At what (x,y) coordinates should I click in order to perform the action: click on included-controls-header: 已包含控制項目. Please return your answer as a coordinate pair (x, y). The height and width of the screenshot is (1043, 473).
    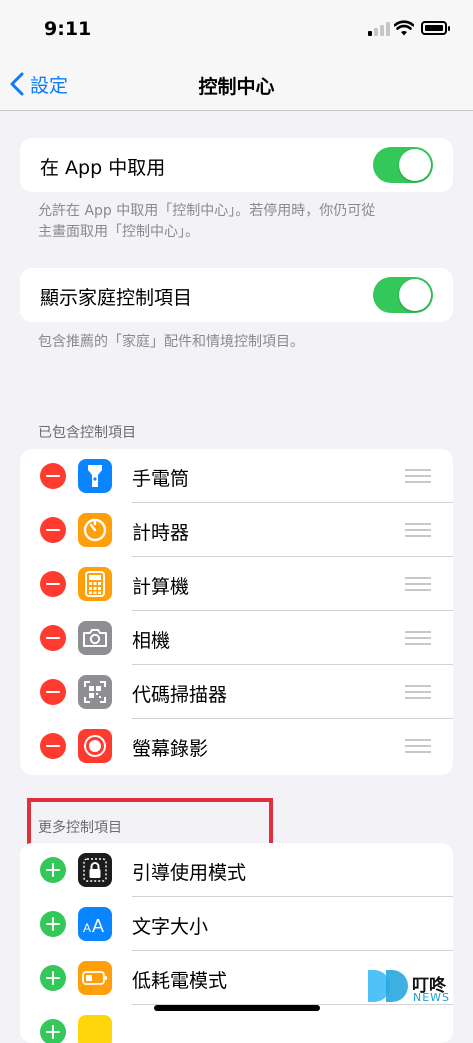
    Looking at the image, I should click on (87, 433).